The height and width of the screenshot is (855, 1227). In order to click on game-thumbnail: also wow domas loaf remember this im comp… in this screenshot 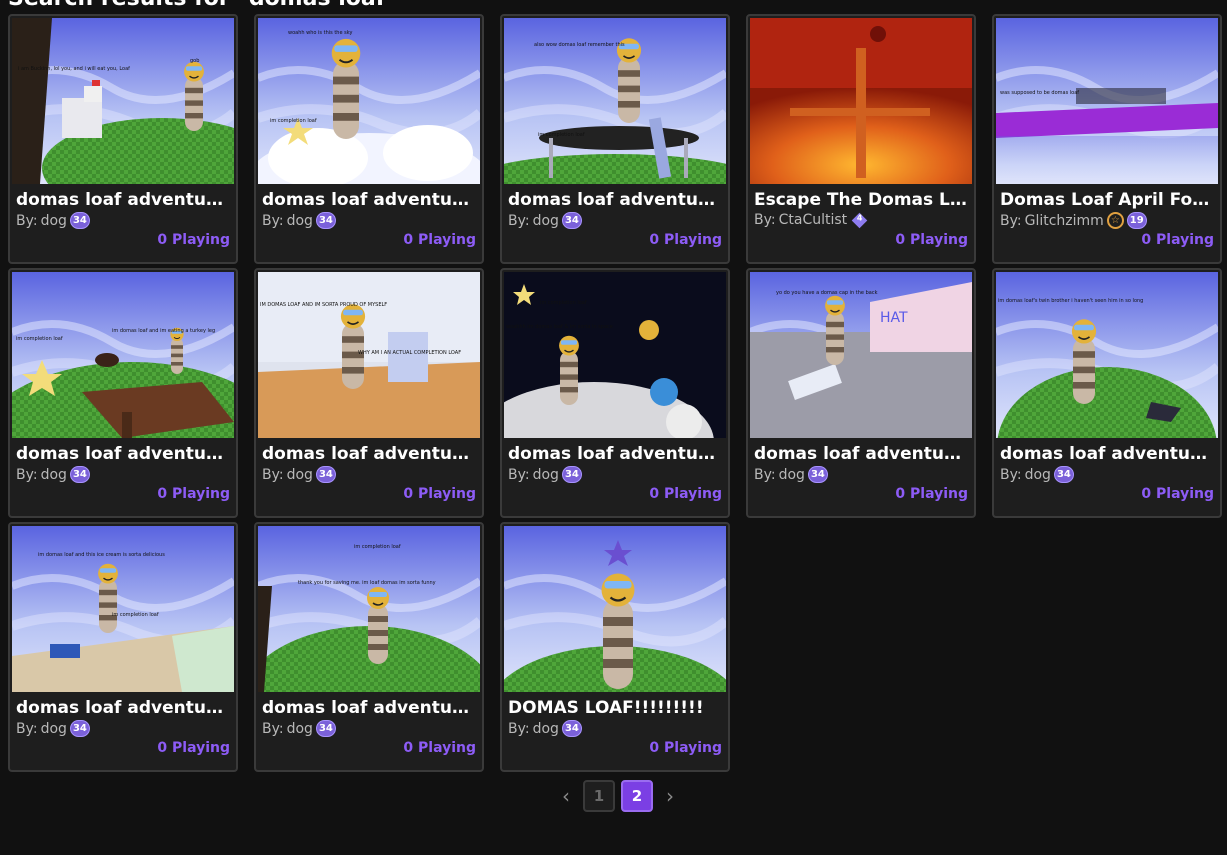, I will do `click(615, 101)`.